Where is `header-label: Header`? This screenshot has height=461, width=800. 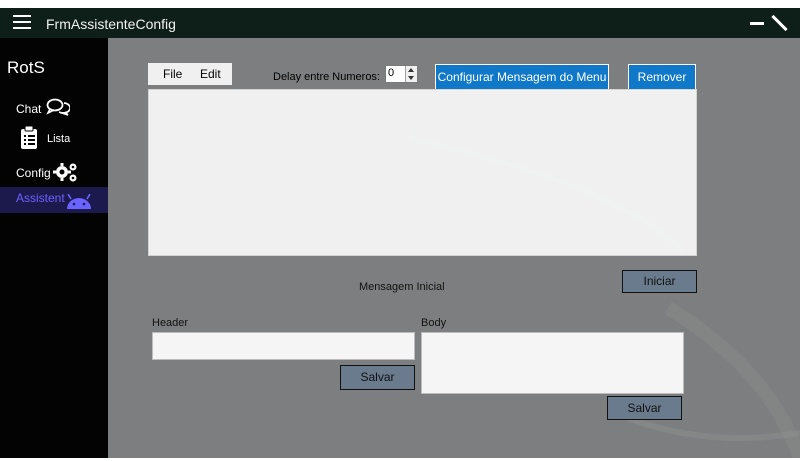
header-label: Header is located at coordinates (170, 323).